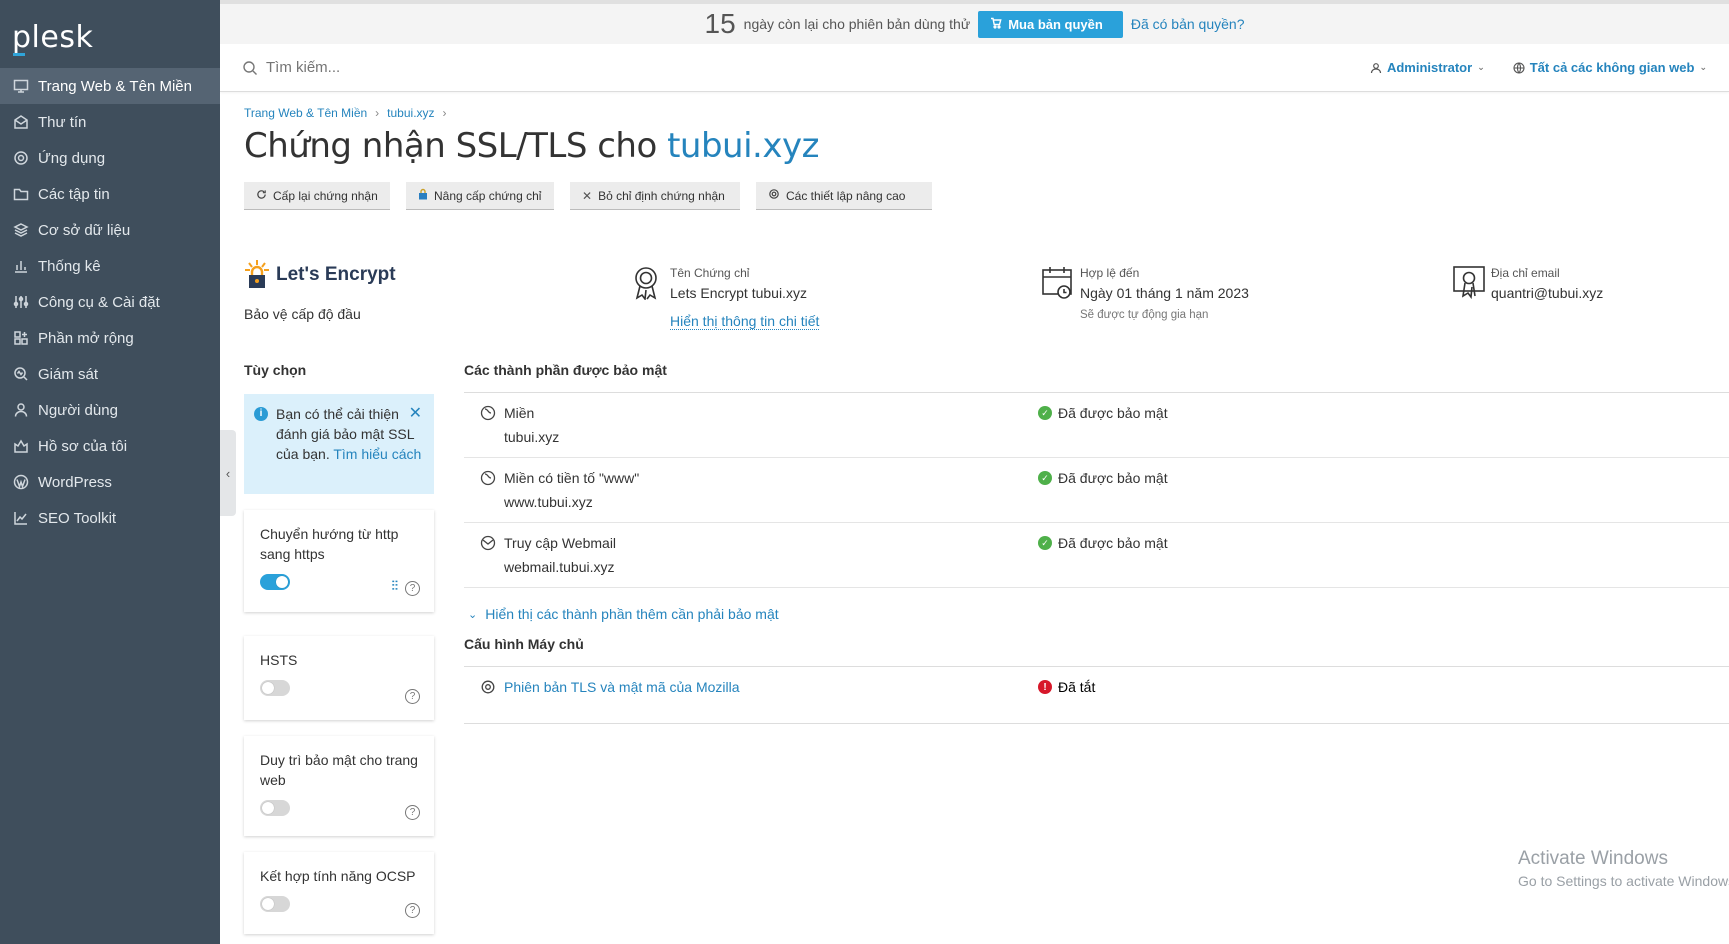 The width and height of the screenshot is (1729, 944). I want to click on subscriptions-menu: Tất cả các không gian web ⌄, so click(1610, 67).